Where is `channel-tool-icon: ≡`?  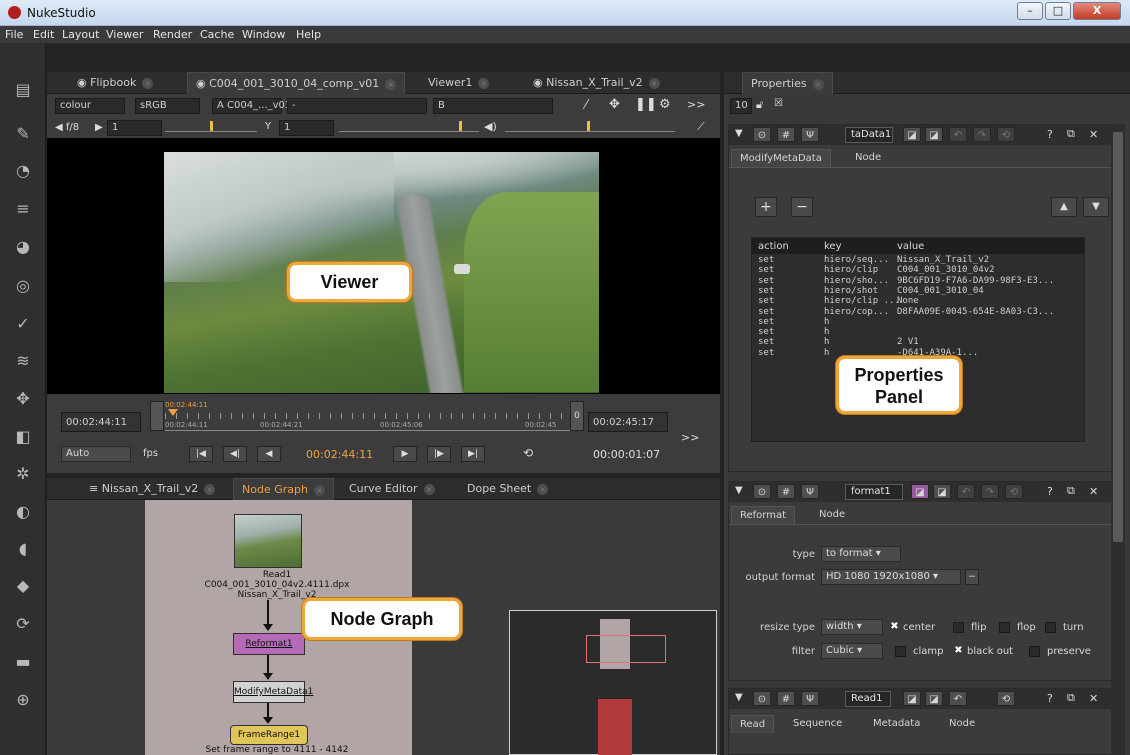 channel-tool-icon: ≡ is located at coordinates (23, 209).